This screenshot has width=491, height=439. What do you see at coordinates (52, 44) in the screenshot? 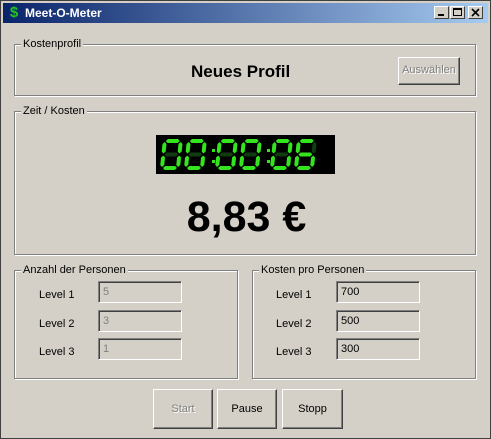
I see `profile-group-label: Kostenprofil` at bounding box center [52, 44].